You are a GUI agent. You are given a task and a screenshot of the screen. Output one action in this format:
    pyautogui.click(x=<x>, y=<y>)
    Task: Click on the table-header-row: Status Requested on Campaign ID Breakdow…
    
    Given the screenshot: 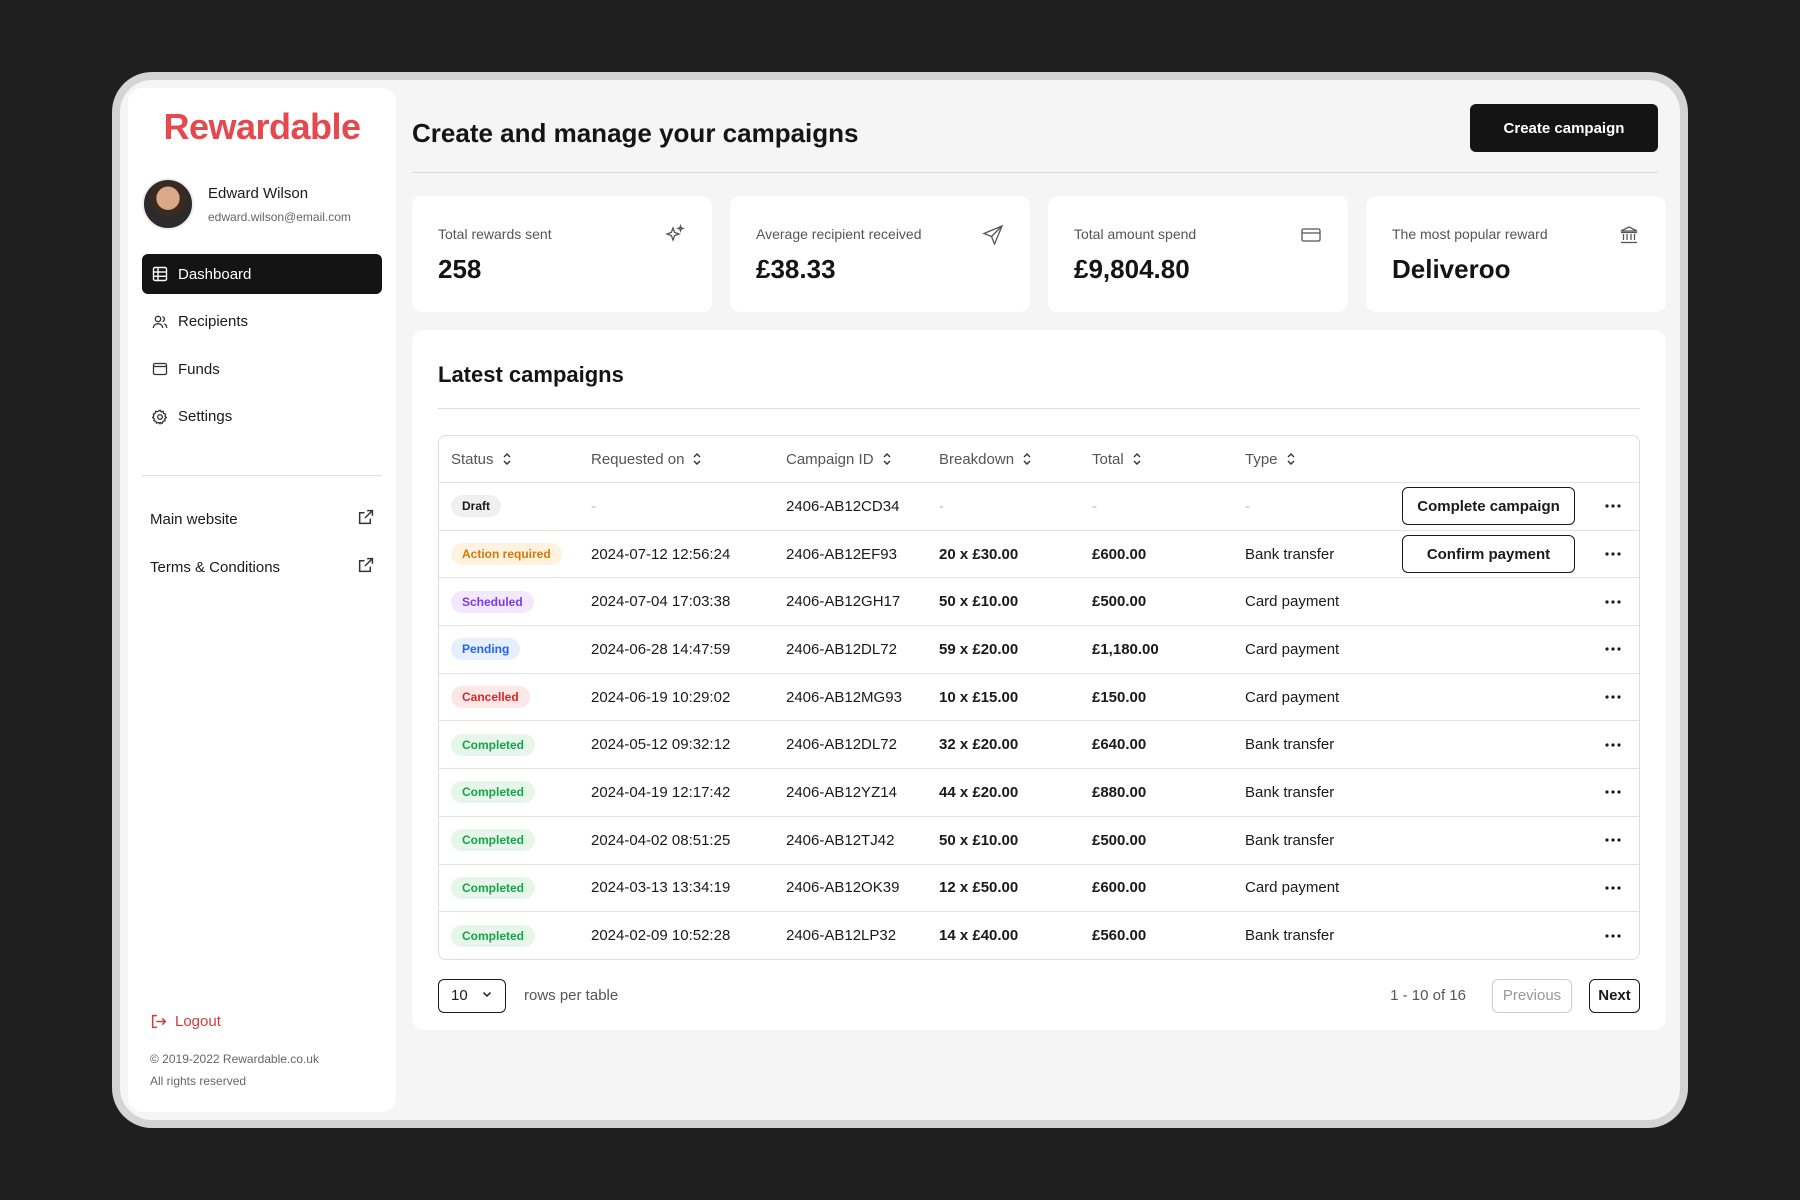 What is the action you would take?
    pyautogui.click(x=1039, y=459)
    